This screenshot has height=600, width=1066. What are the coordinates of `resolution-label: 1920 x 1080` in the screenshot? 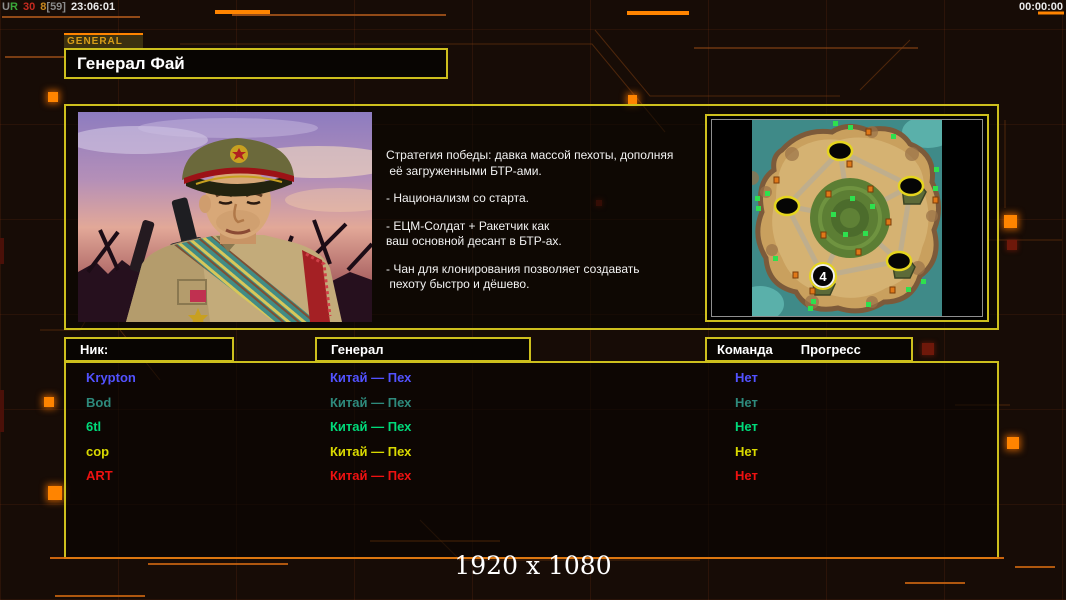 It's located at (533, 565).